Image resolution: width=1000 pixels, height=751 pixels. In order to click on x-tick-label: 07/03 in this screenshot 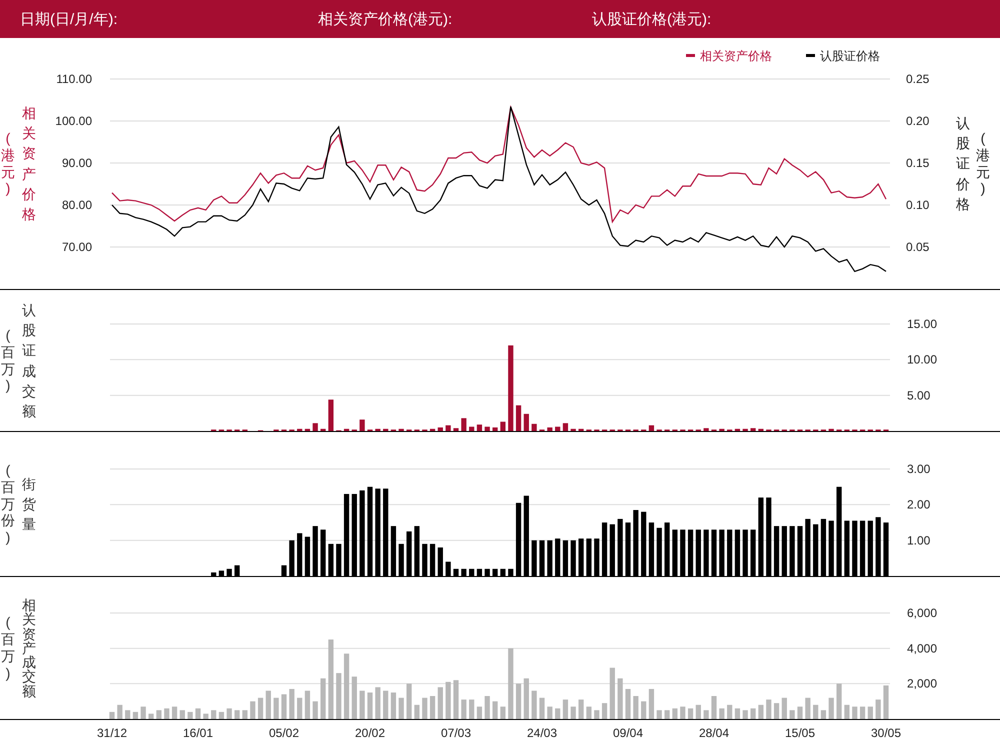, I will do `click(456, 733)`.